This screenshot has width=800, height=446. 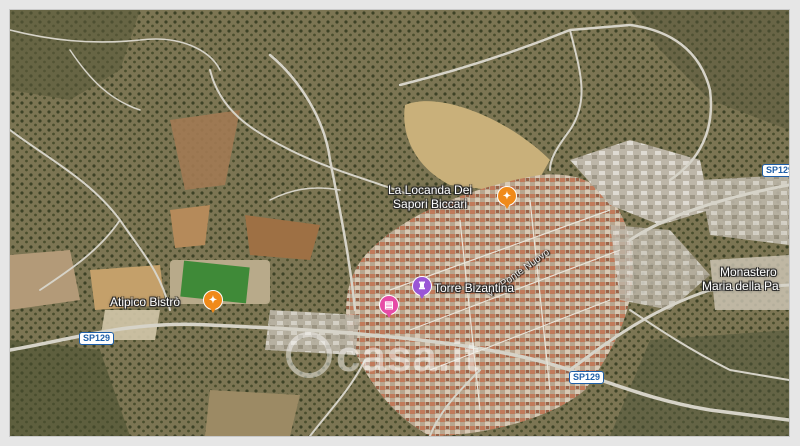 What do you see at coordinates (430, 204) in the screenshot?
I see `place-label-line: Sapori Biccari` at bounding box center [430, 204].